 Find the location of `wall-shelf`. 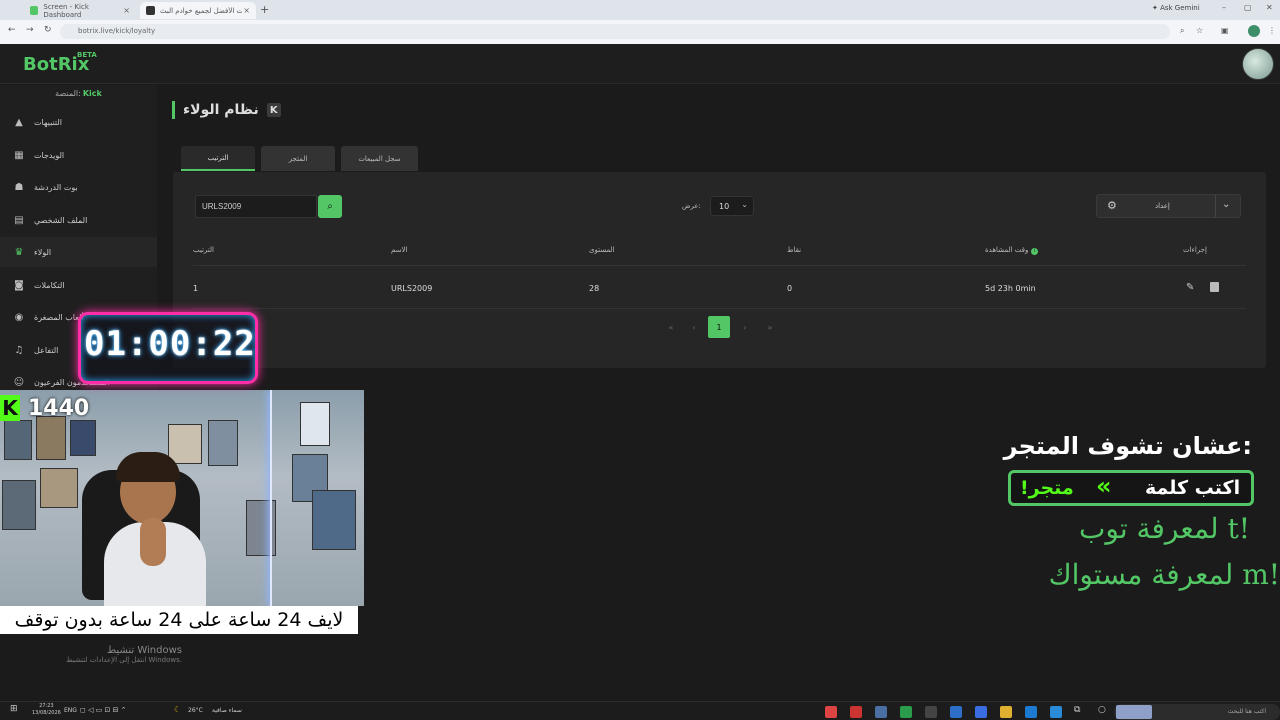

wall-shelf is located at coordinates (59, 488).